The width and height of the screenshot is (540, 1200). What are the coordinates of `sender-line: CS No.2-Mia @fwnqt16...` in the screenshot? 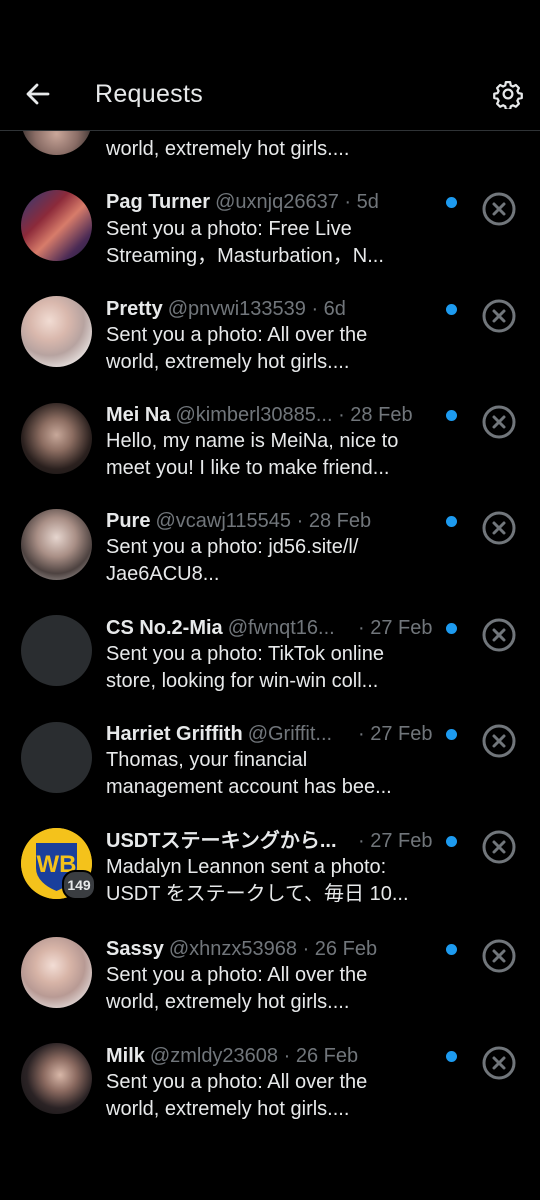 It's located at (231, 628).